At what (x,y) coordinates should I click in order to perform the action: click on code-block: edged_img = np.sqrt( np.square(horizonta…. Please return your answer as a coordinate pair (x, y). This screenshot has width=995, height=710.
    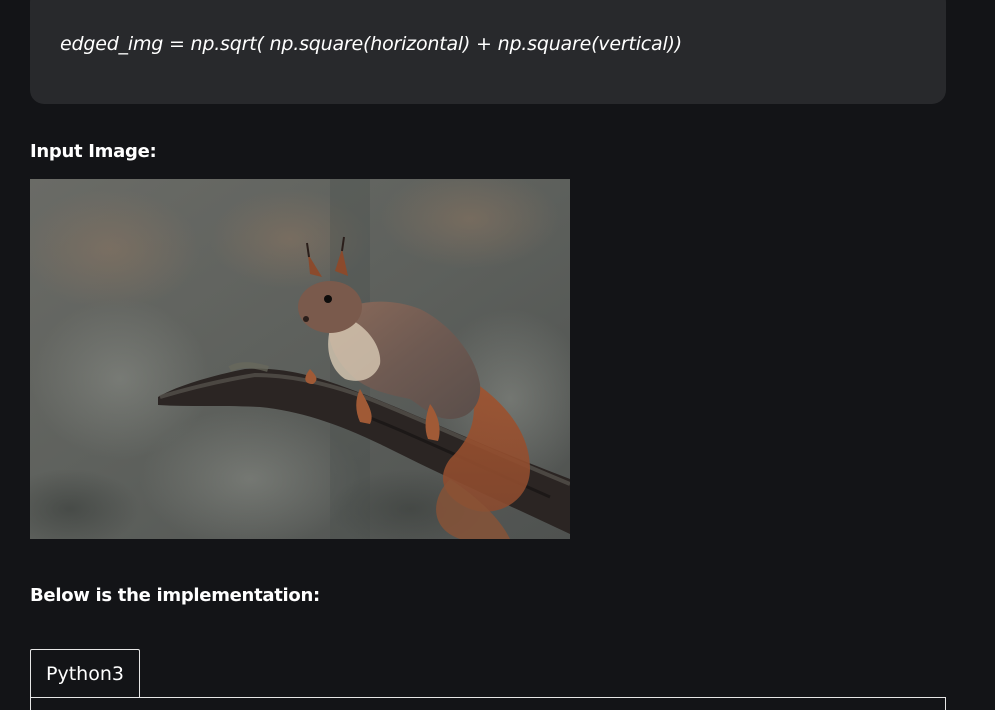
    Looking at the image, I should click on (488, 52).